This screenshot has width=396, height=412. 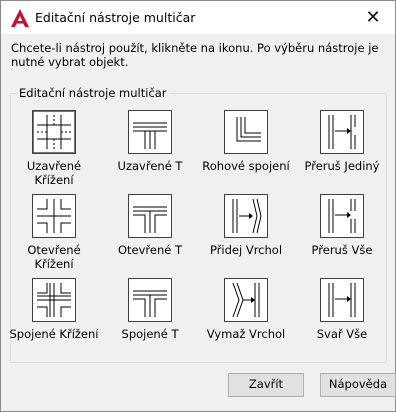 What do you see at coordinates (54, 132) in the screenshot?
I see `closed-cross-icon` at bounding box center [54, 132].